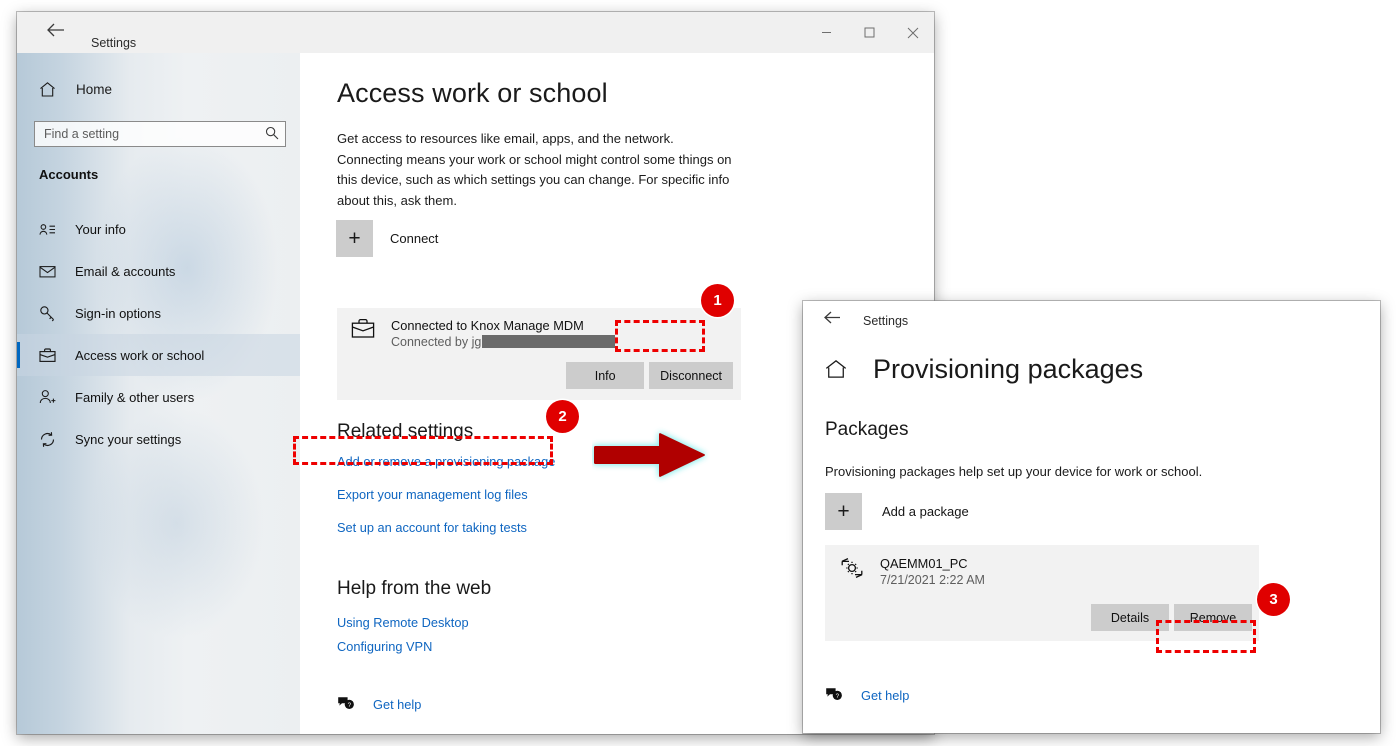 This screenshot has width=1396, height=746. What do you see at coordinates (403, 622) in the screenshot?
I see `using-remote-desktop-link: Using Remote Desktop` at bounding box center [403, 622].